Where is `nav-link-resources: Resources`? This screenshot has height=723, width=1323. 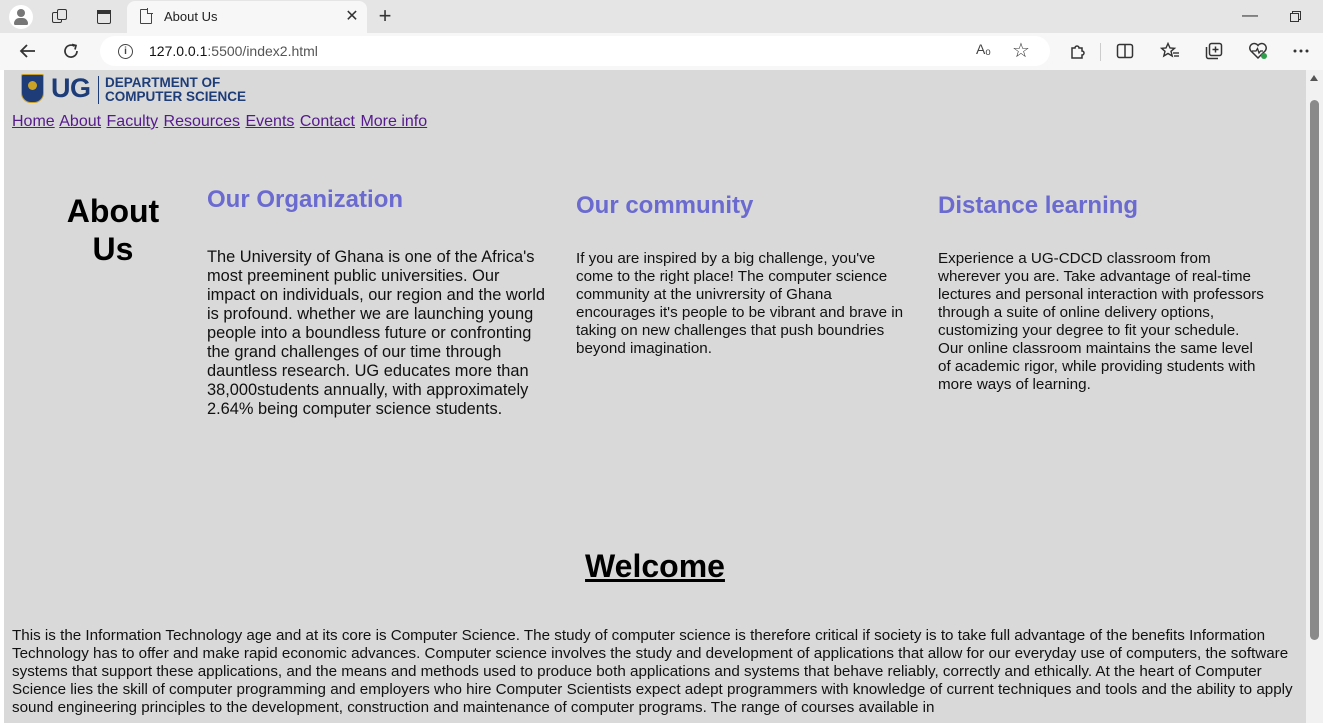
nav-link-resources: Resources is located at coordinates (202, 121).